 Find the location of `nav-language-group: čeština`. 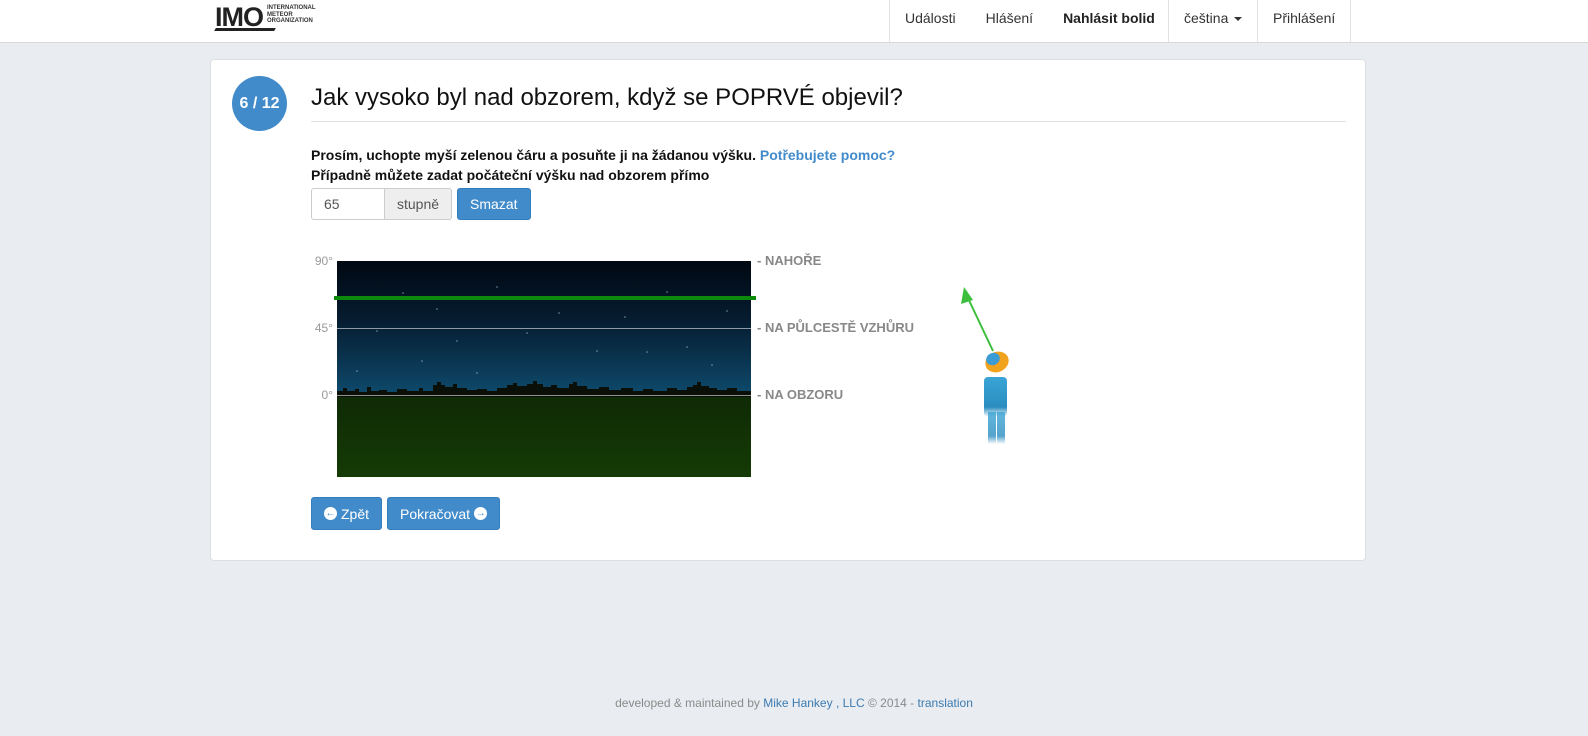

nav-language-group: čeština is located at coordinates (1212, 21).